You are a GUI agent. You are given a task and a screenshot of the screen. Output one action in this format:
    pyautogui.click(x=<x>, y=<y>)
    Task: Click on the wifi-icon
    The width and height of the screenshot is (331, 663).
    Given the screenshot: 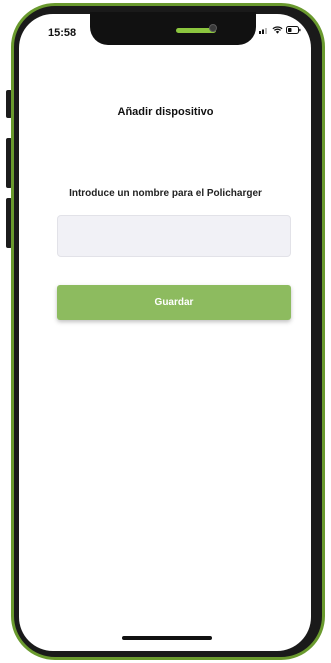 What is the action you would take?
    pyautogui.click(x=277, y=30)
    